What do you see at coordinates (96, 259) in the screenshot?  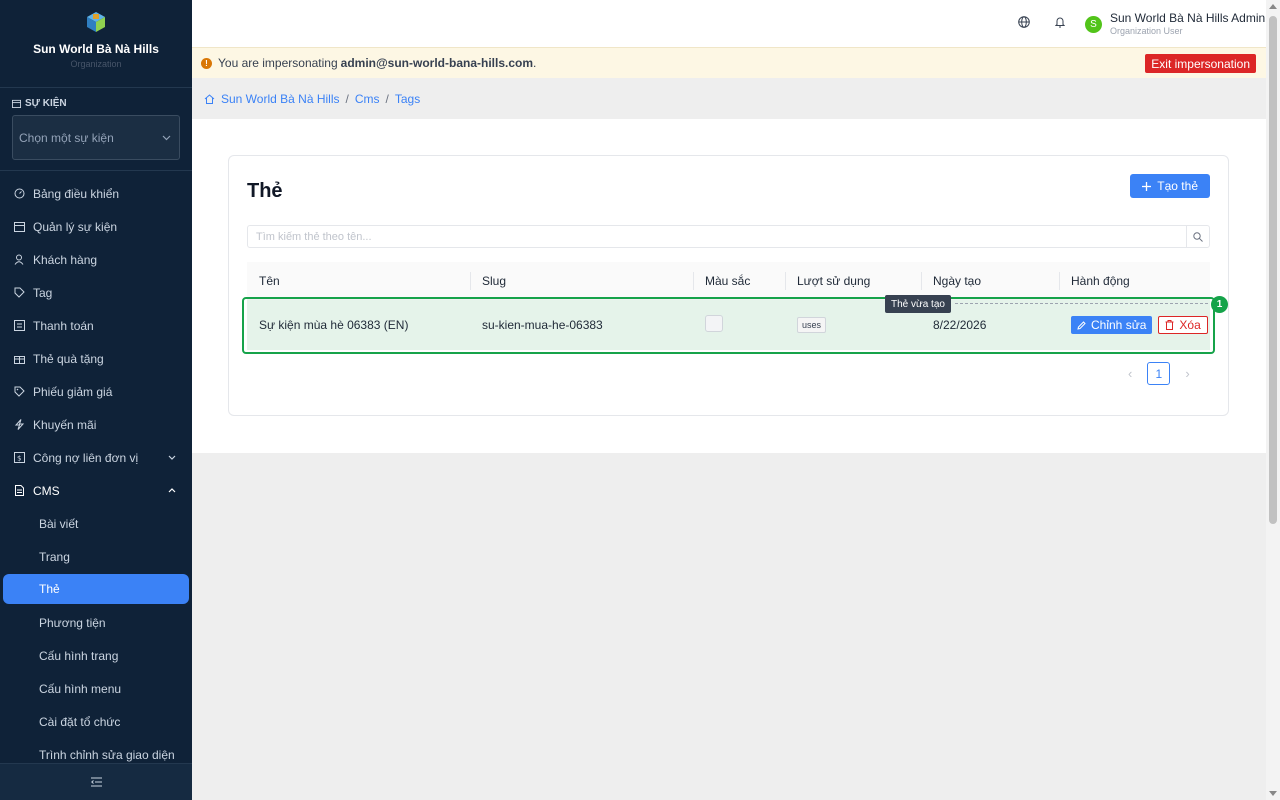 I see `sidebar-item-customers: Khách hàng` at bounding box center [96, 259].